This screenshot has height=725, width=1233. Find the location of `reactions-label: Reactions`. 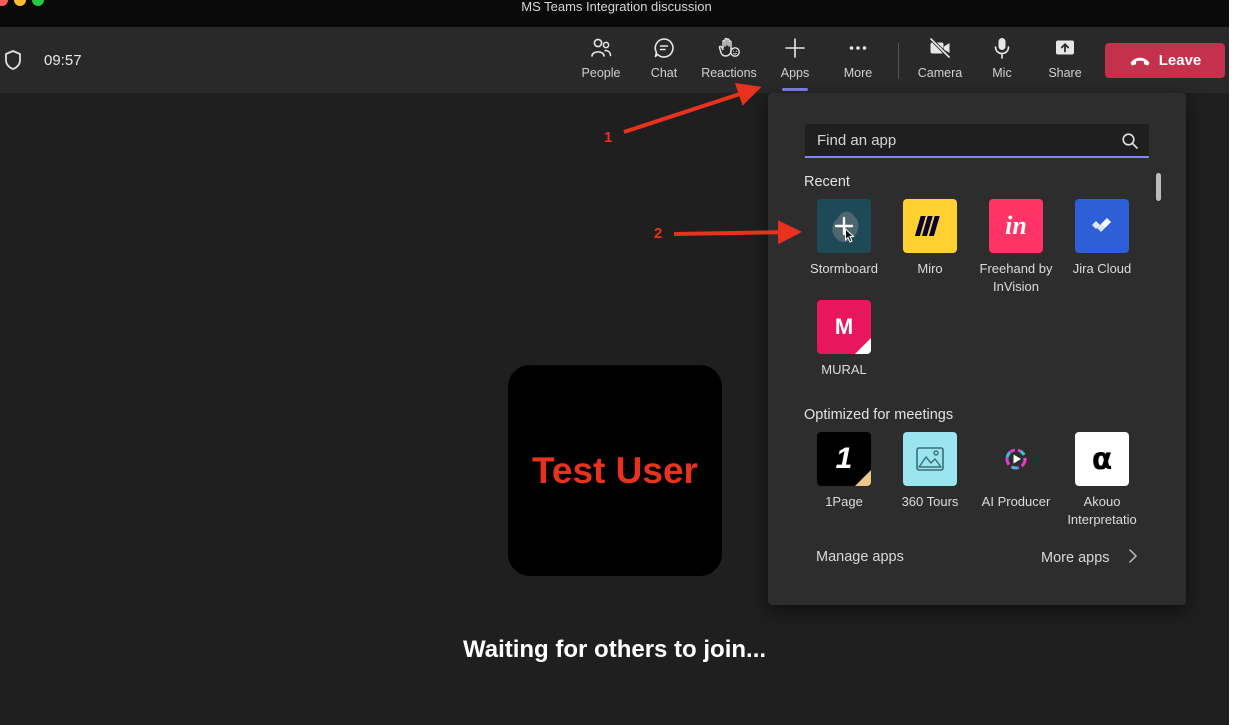

reactions-label: Reactions is located at coordinates (729, 73).